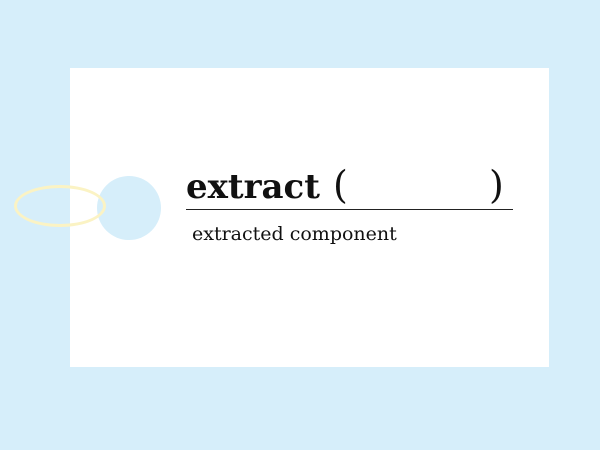 The image size is (600, 450). What do you see at coordinates (294, 234) in the screenshot?
I see `word-meaning: extracted component` at bounding box center [294, 234].